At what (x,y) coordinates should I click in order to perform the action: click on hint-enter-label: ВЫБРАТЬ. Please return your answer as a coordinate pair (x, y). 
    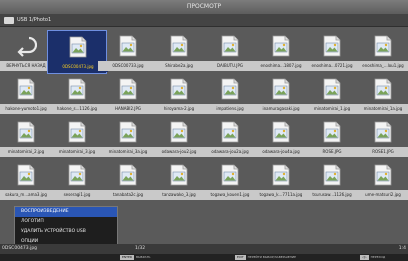
    Looking at the image, I should click on (143, 257).